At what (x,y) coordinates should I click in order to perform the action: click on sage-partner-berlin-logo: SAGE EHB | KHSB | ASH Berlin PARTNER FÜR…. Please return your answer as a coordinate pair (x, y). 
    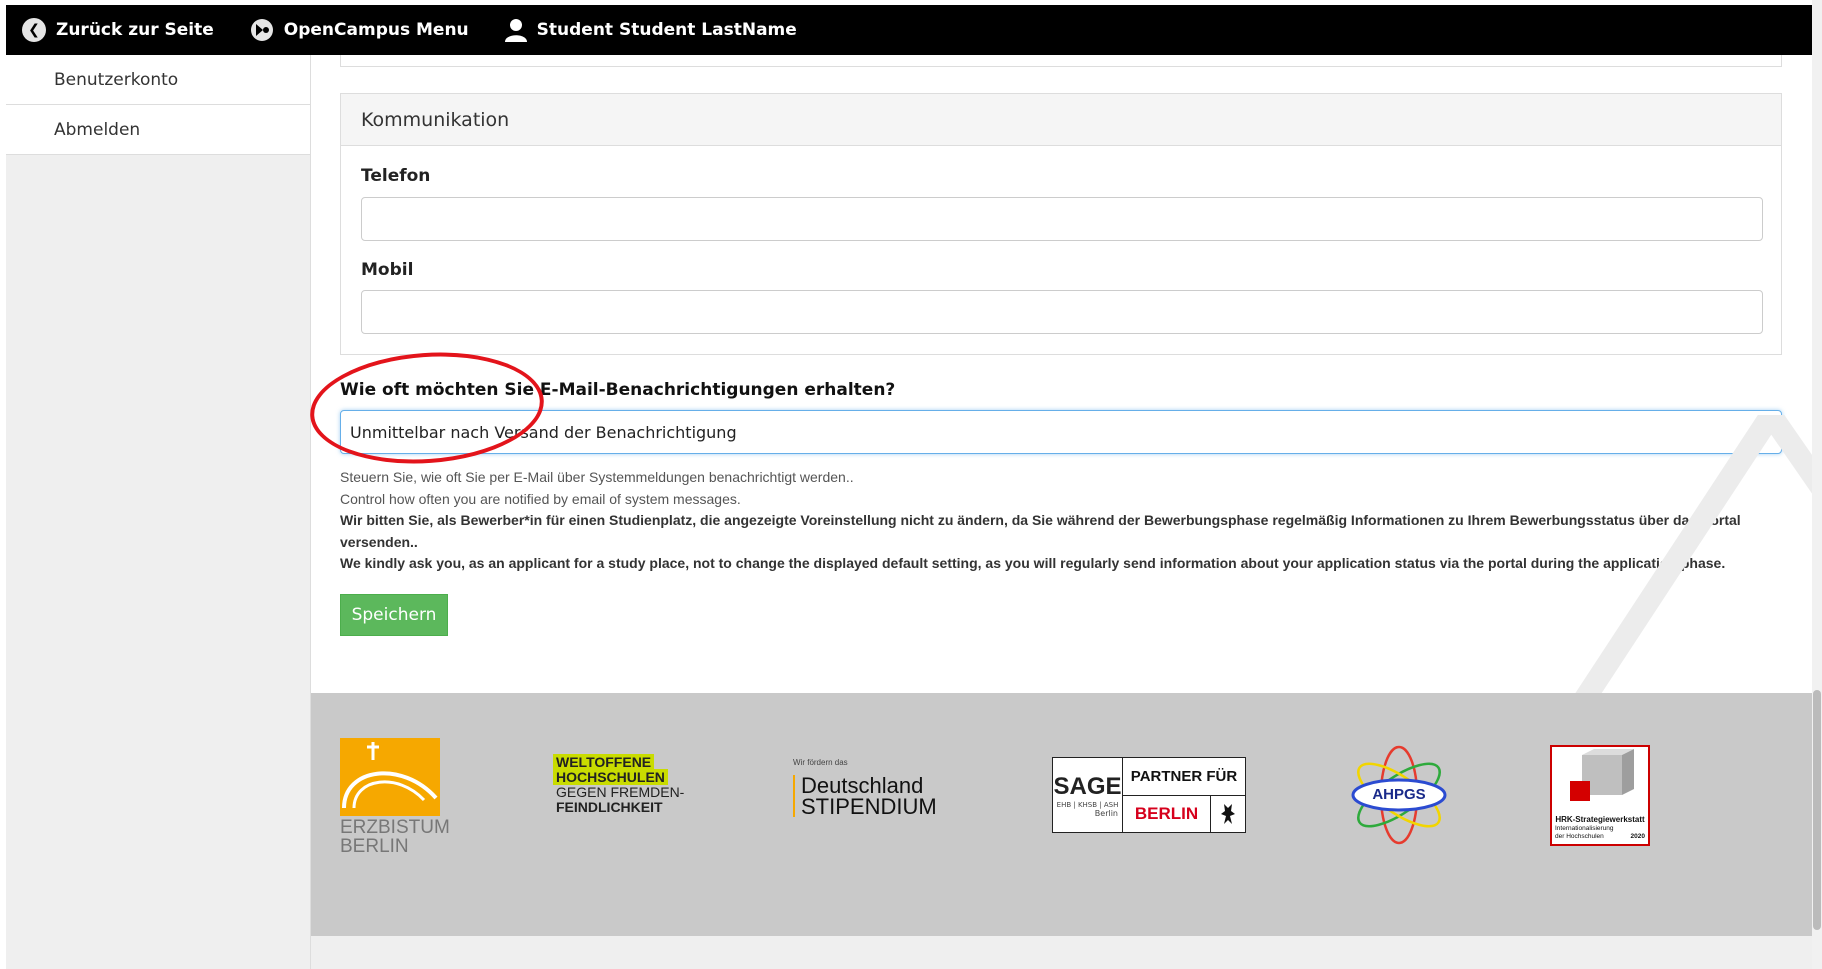
    Looking at the image, I should click on (1149, 795).